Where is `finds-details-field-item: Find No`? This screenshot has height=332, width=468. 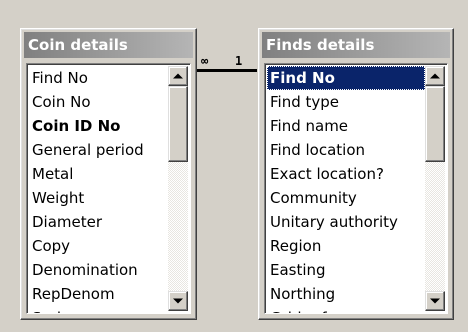
finds-details-field-item: Find No is located at coordinates (346, 78).